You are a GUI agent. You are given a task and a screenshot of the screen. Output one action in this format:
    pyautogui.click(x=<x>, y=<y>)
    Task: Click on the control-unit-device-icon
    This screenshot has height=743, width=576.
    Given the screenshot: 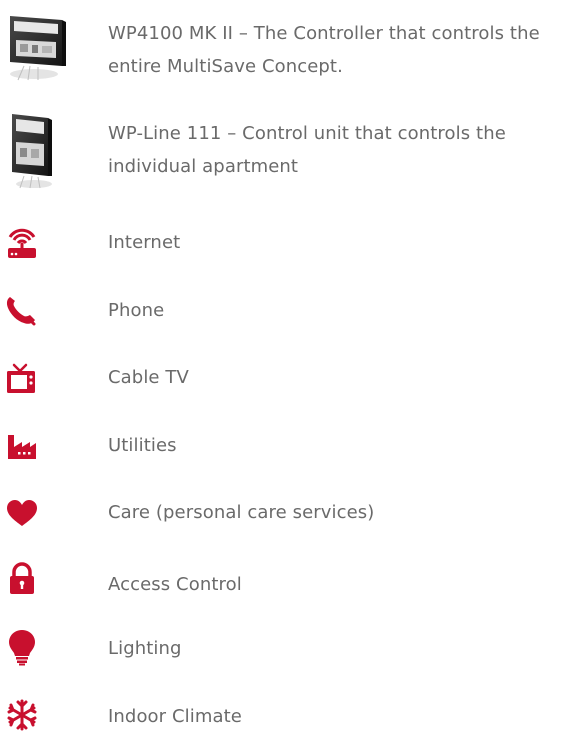 What is the action you would take?
    pyautogui.click(x=38, y=150)
    